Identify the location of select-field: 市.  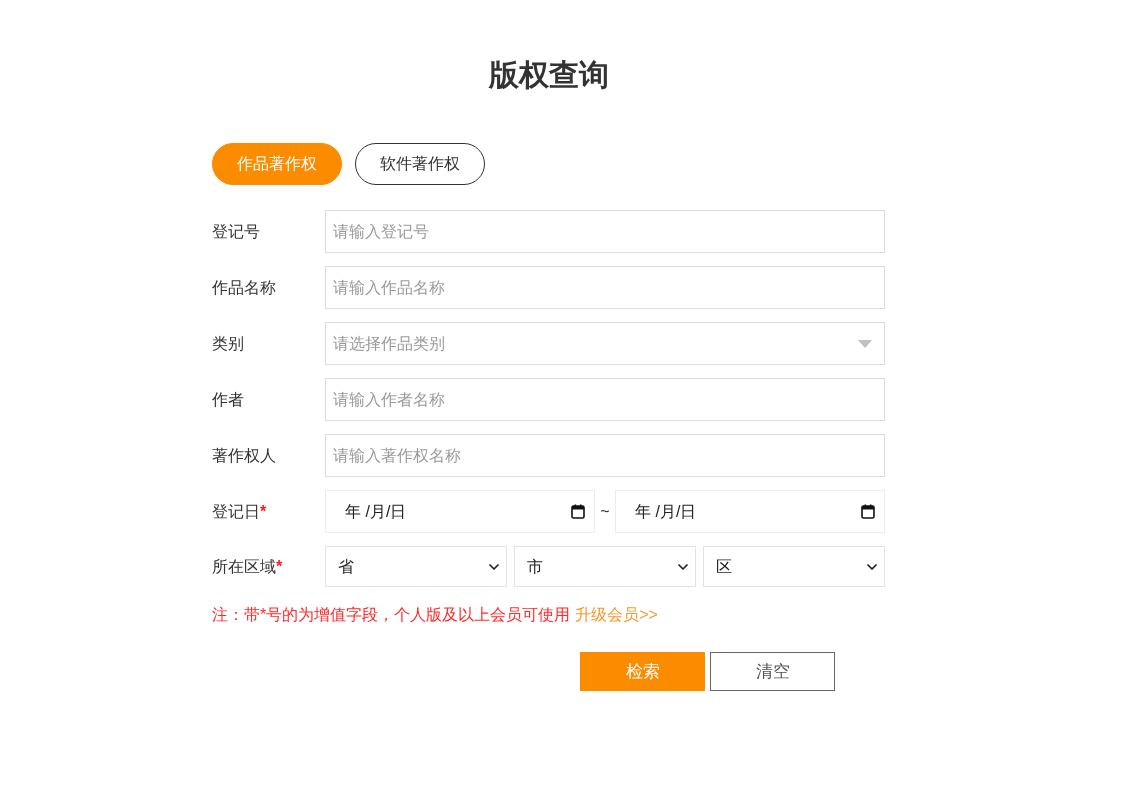
(605, 566).